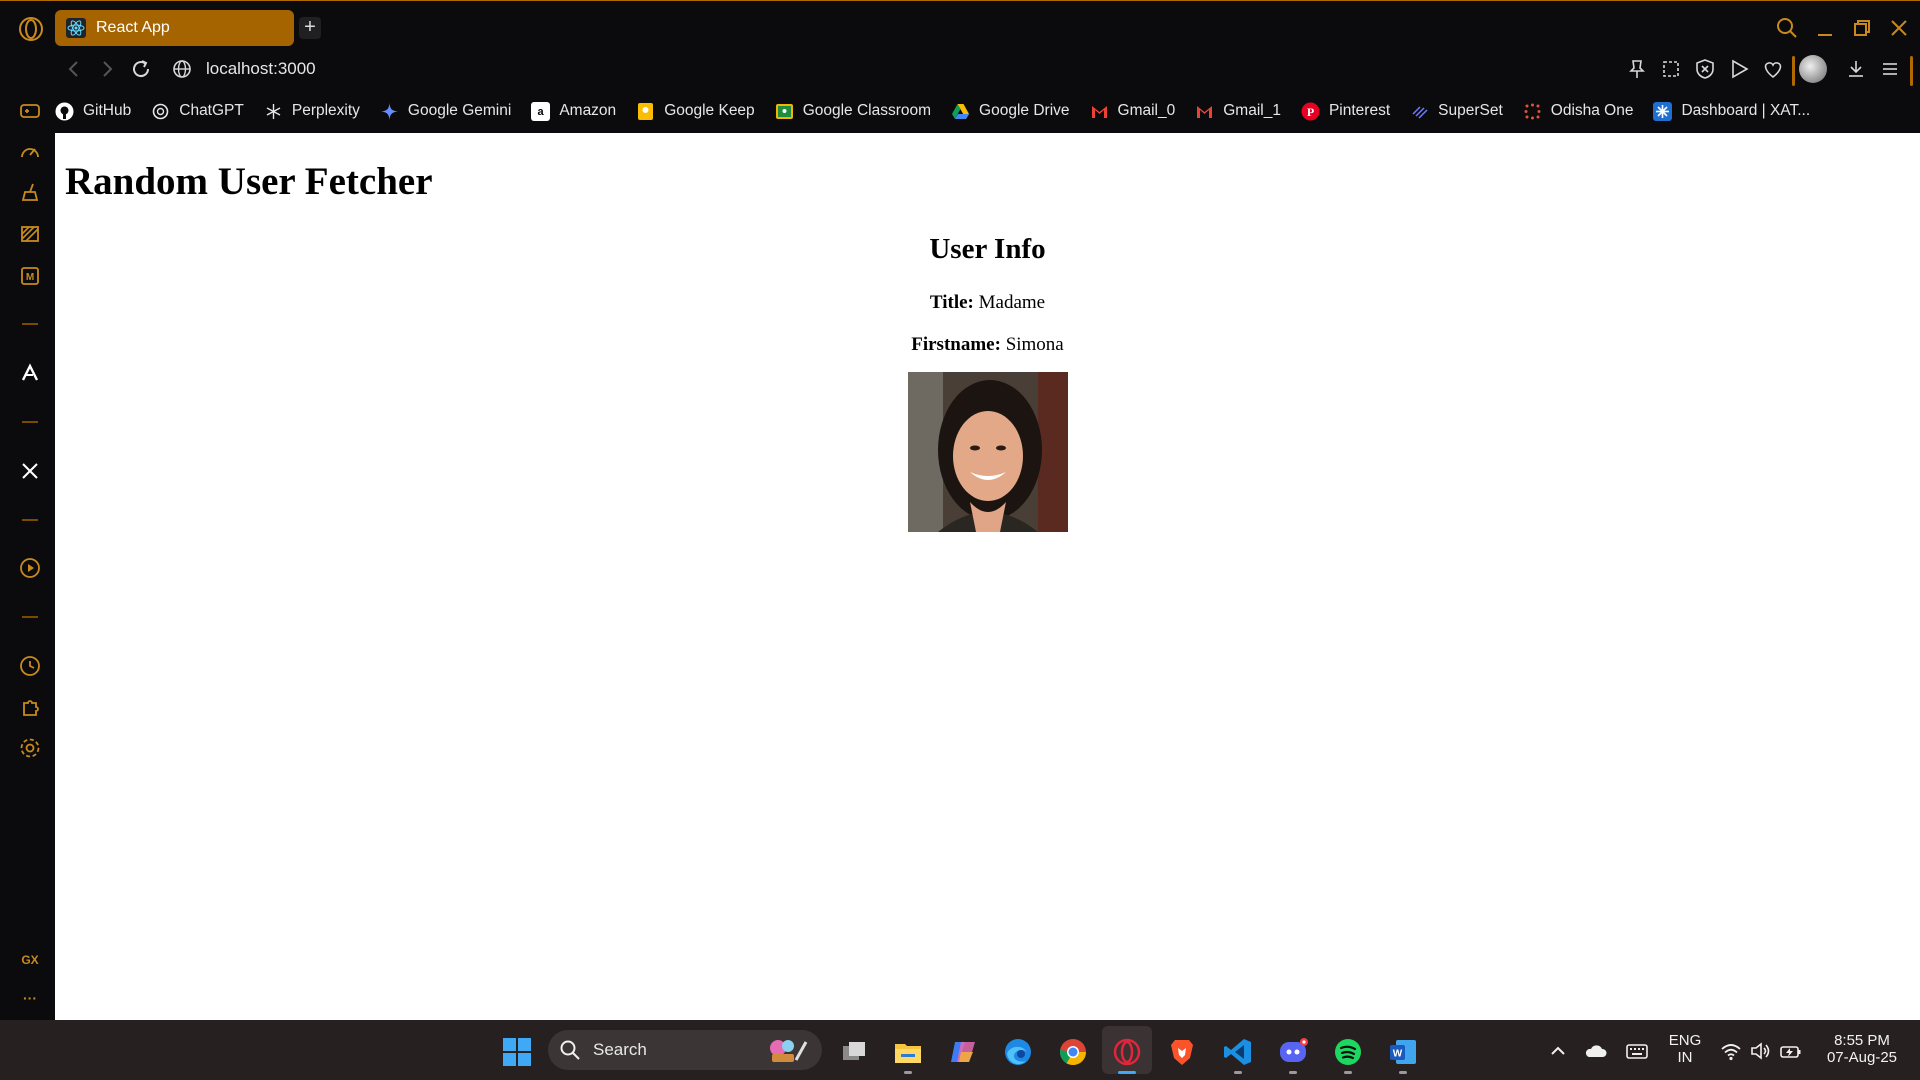  Describe the element at coordinates (1911, 71) in the screenshot. I see `toolbar-edge` at that location.